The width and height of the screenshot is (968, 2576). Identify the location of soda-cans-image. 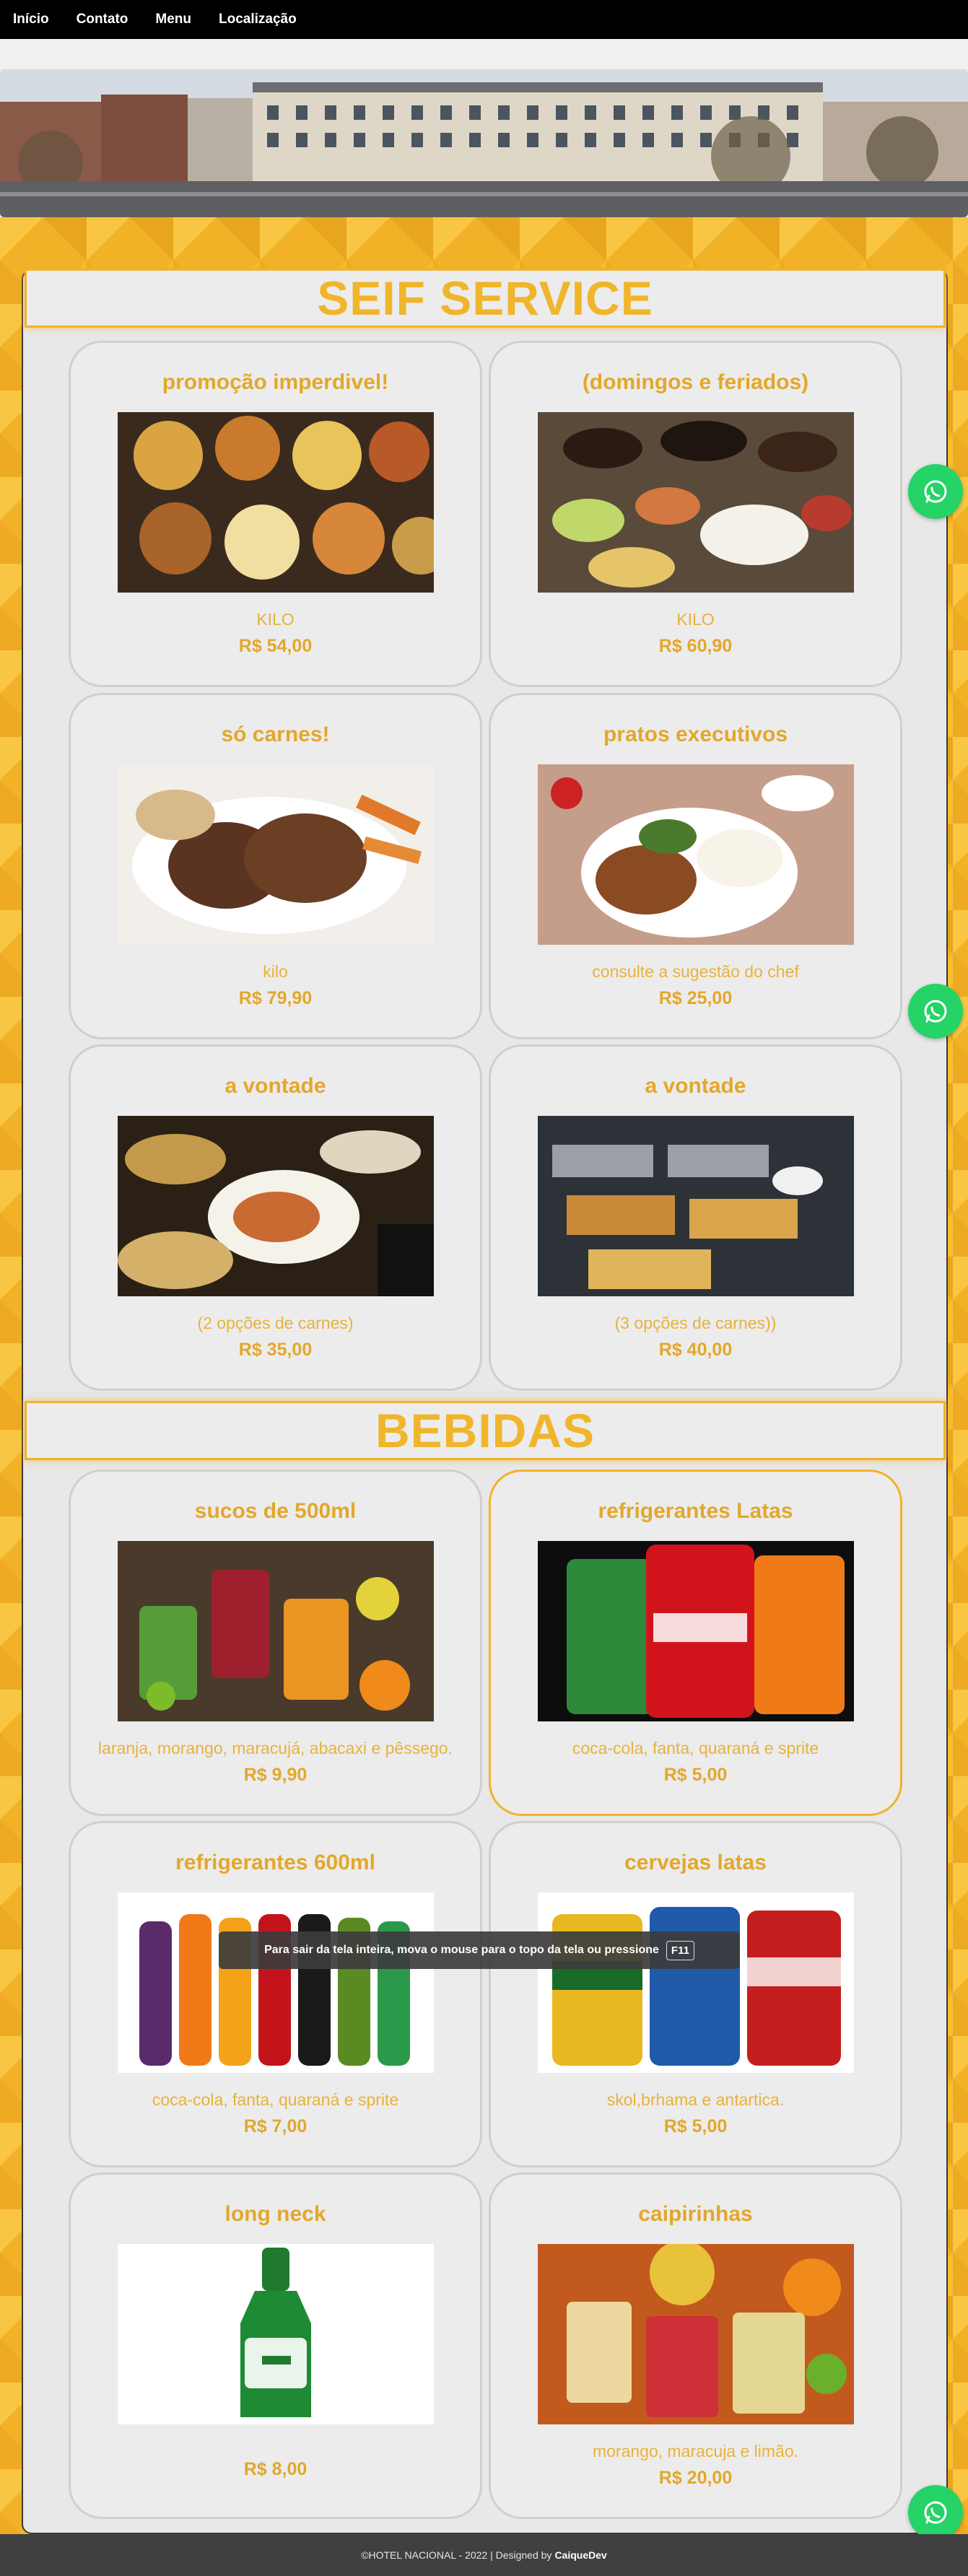
(696, 1631).